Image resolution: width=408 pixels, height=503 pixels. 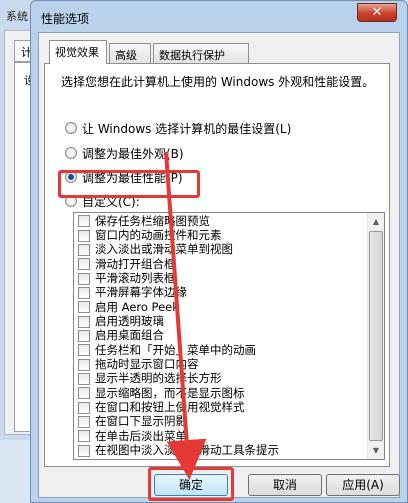 I want to click on checklist-item: 滑动打开组合框, so click(x=220, y=264).